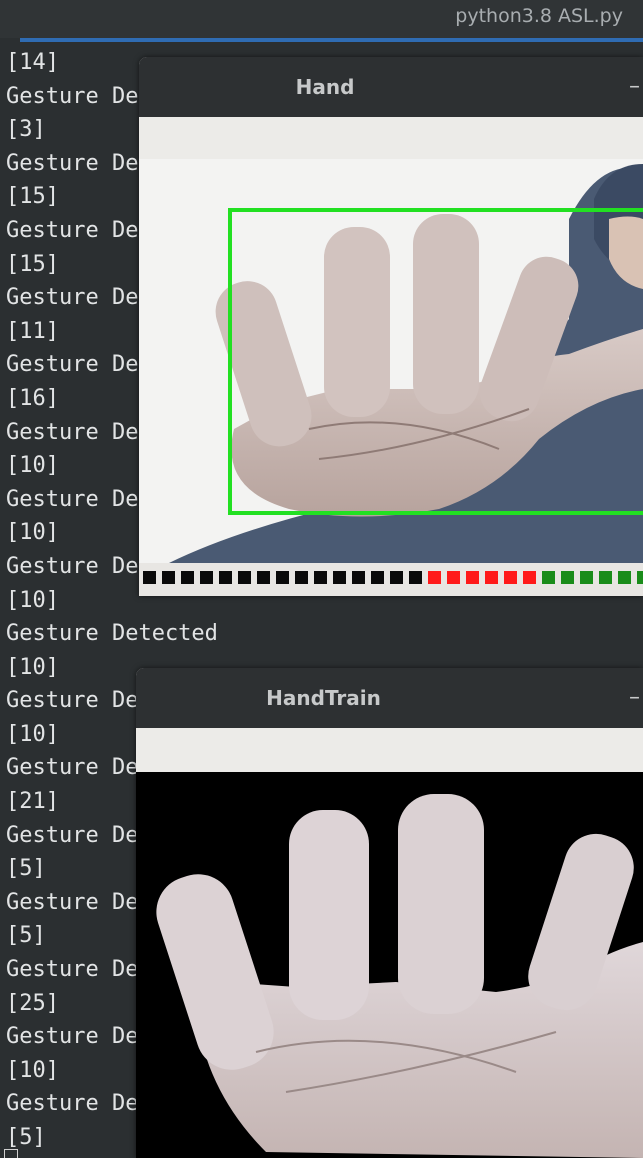  Describe the element at coordinates (391, 138) in the screenshot. I see `hand-window-toolbar` at that location.